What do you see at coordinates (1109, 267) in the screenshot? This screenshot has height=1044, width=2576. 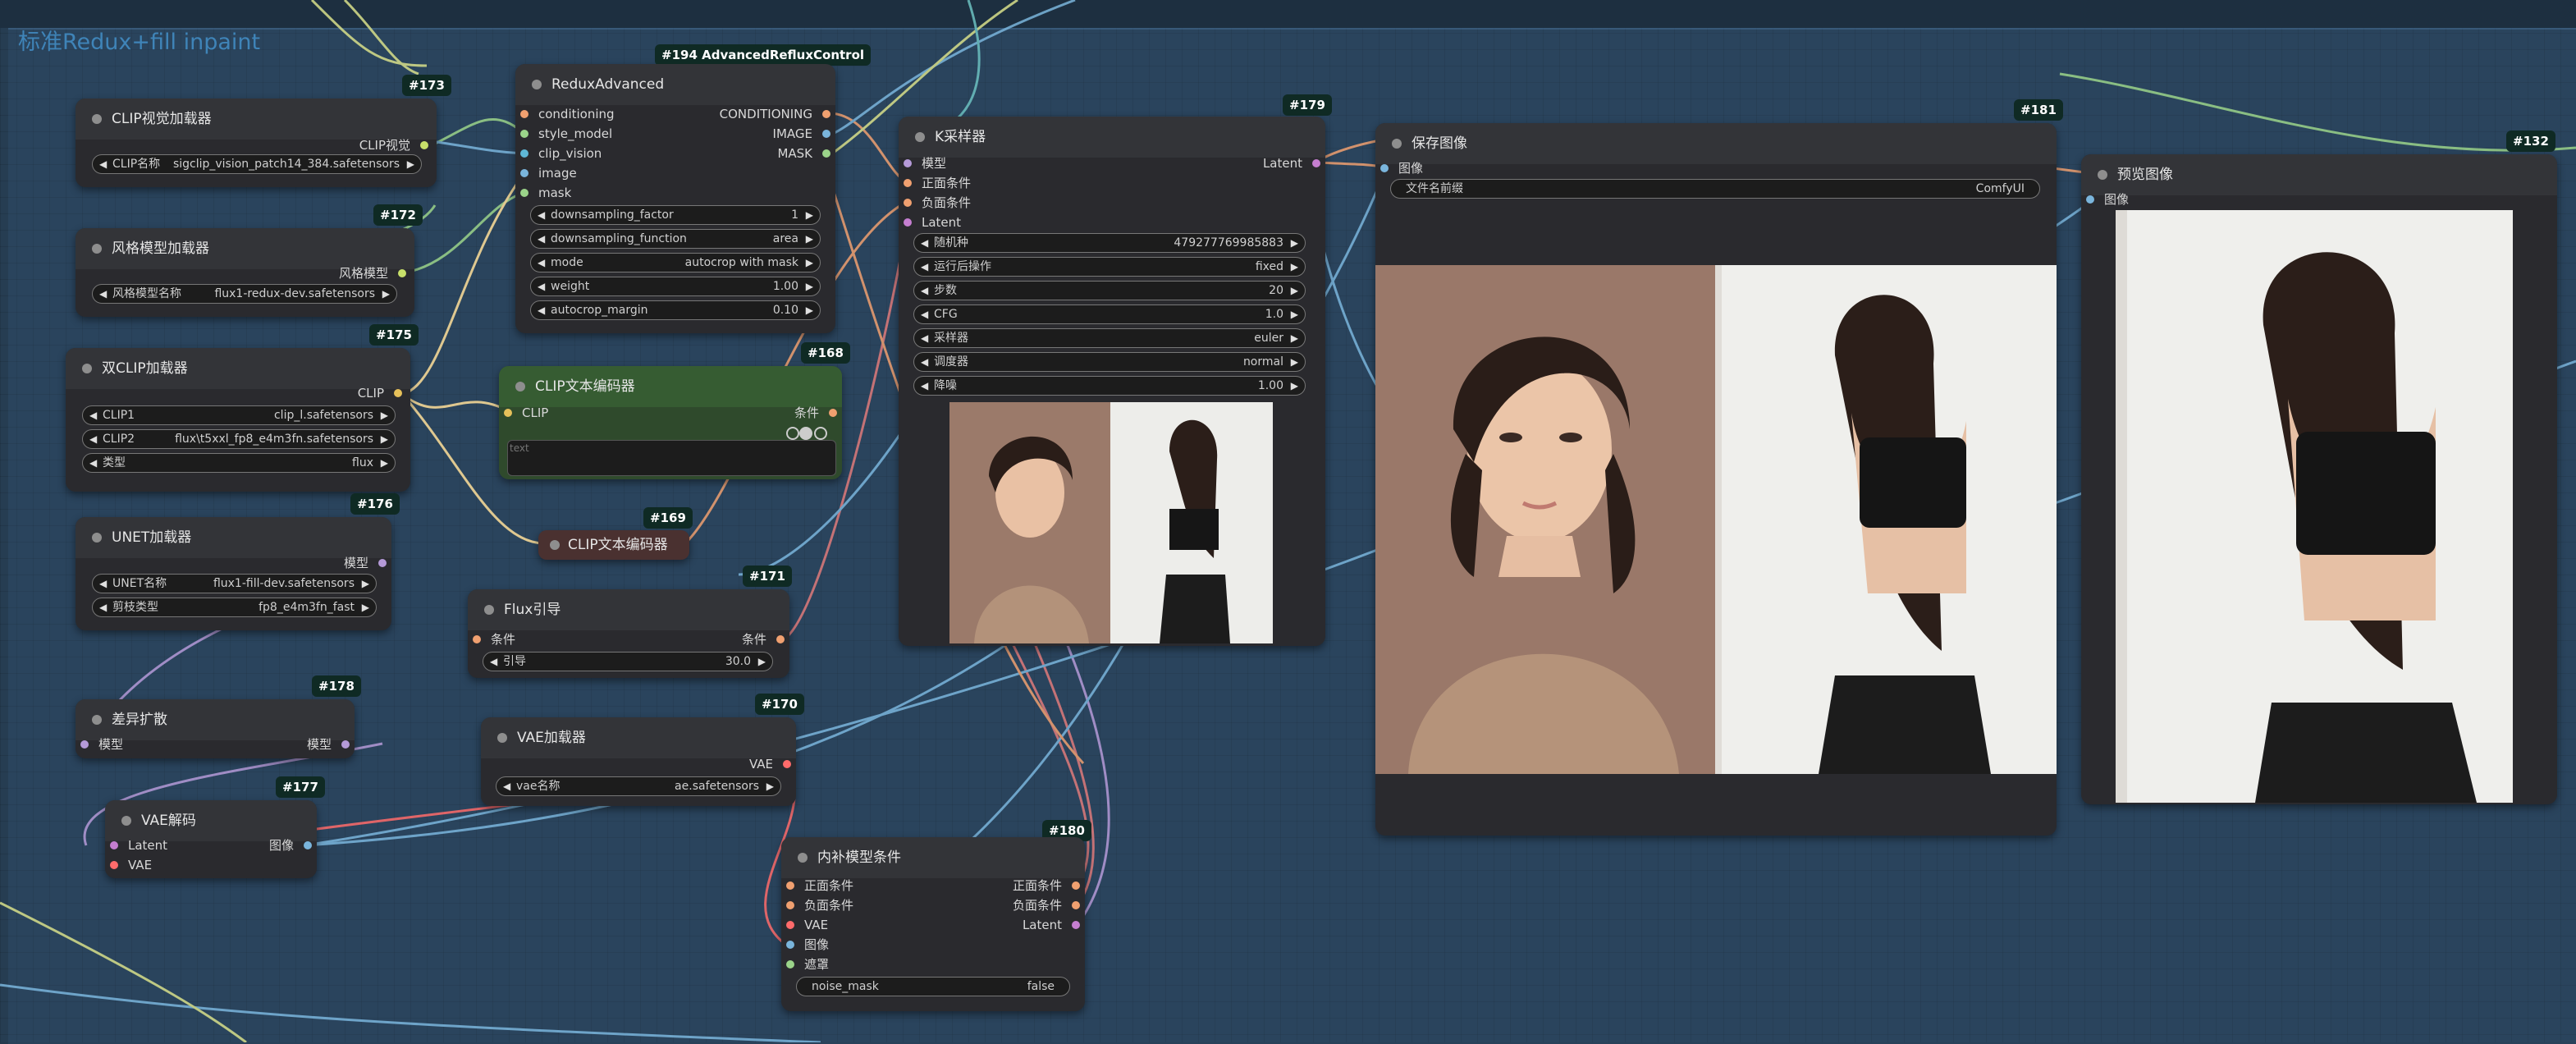 I see `combo-widget: ◀ 运行后操作 fixed ▶` at bounding box center [1109, 267].